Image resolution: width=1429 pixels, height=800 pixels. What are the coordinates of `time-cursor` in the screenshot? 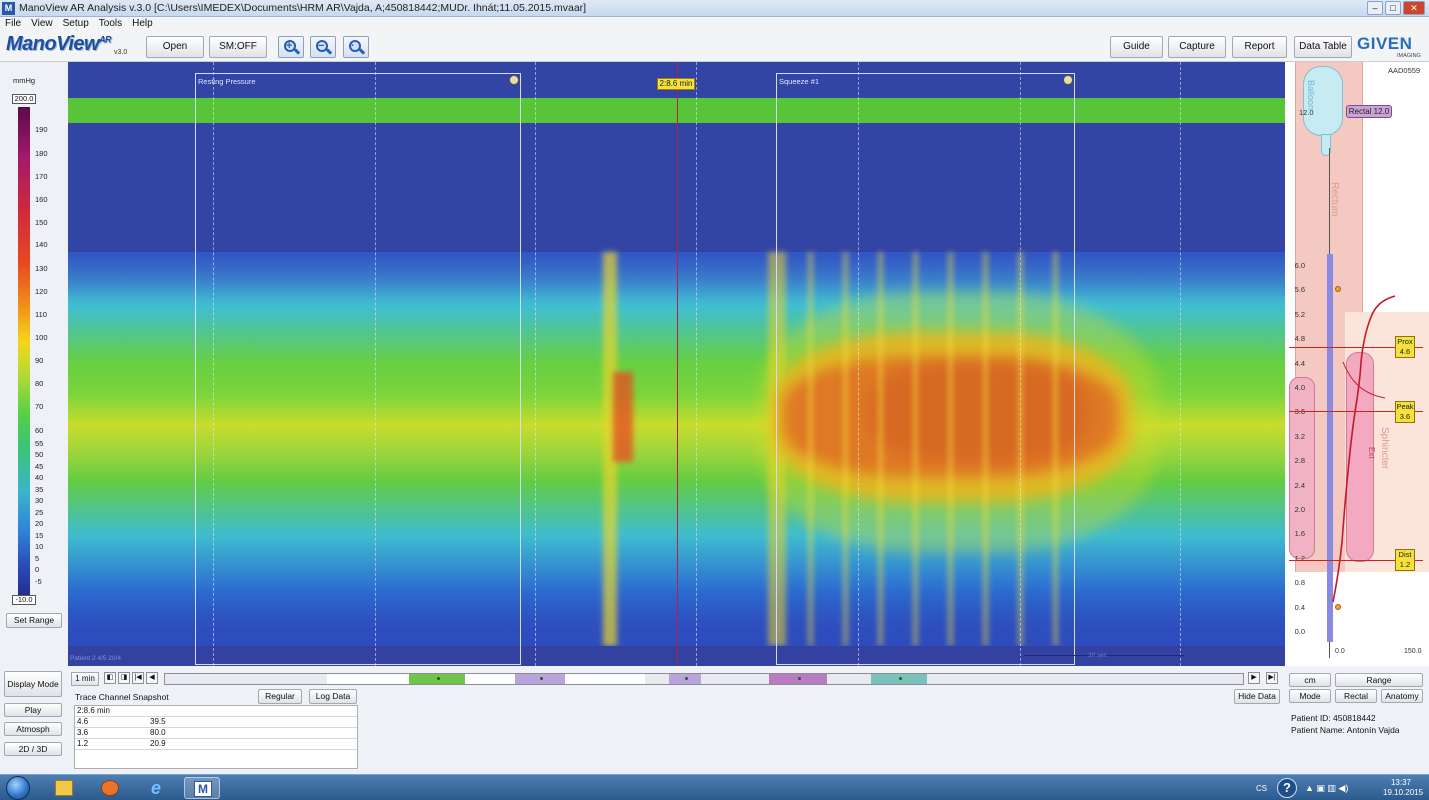 It's located at (677, 364).